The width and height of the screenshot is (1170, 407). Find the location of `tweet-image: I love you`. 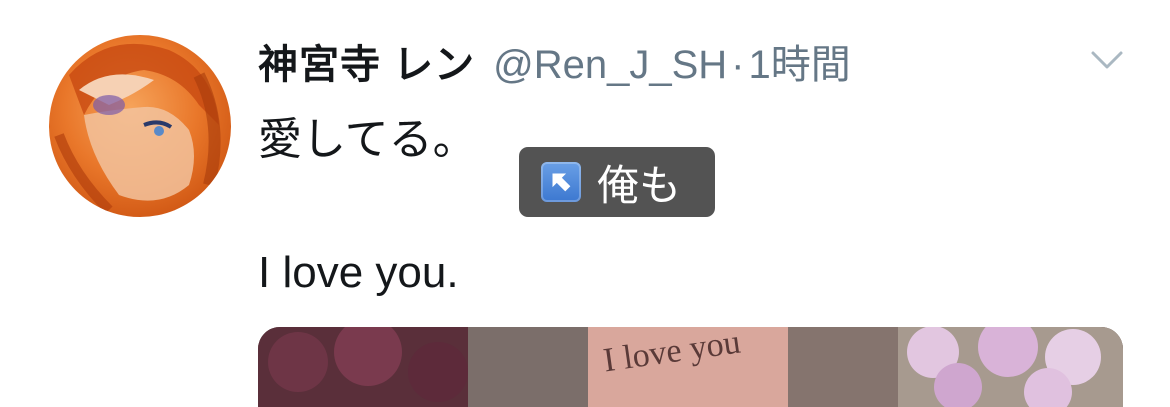

tweet-image: I love you is located at coordinates (690, 367).